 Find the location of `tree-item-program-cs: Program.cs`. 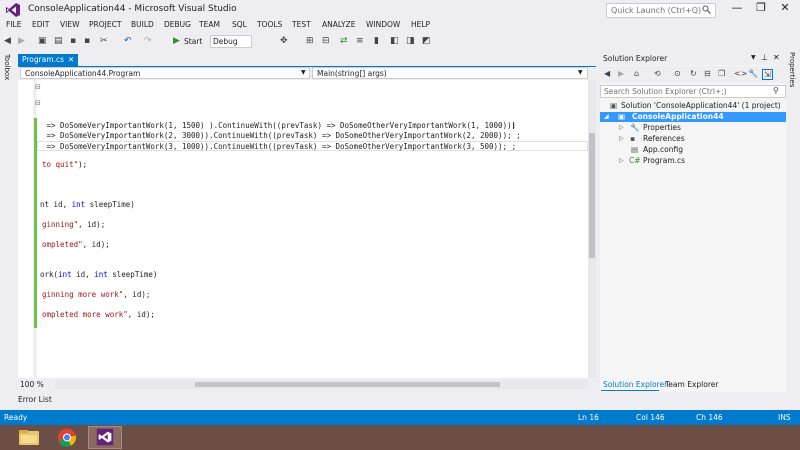

tree-item-program-cs: Program.cs is located at coordinates (664, 160).